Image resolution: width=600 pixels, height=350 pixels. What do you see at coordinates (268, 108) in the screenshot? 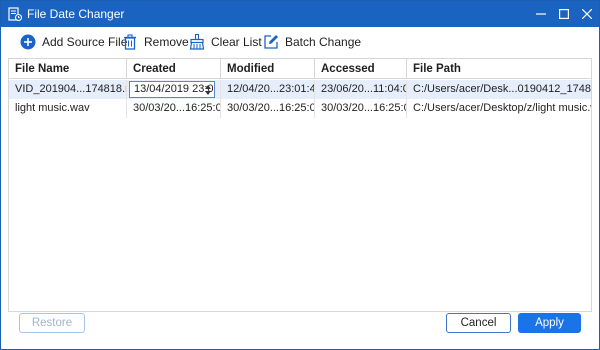
I see `cell-modified: 30/03/20...16:25:06` at bounding box center [268, 108].